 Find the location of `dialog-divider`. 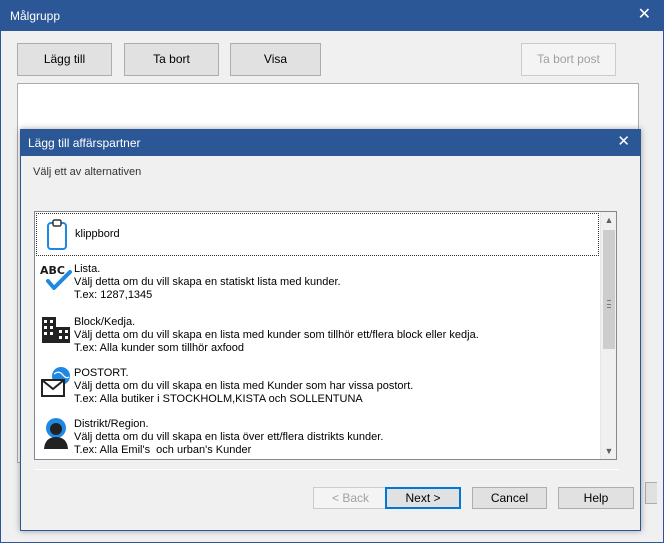

dialog-divider is located at coordinates (326, 469).